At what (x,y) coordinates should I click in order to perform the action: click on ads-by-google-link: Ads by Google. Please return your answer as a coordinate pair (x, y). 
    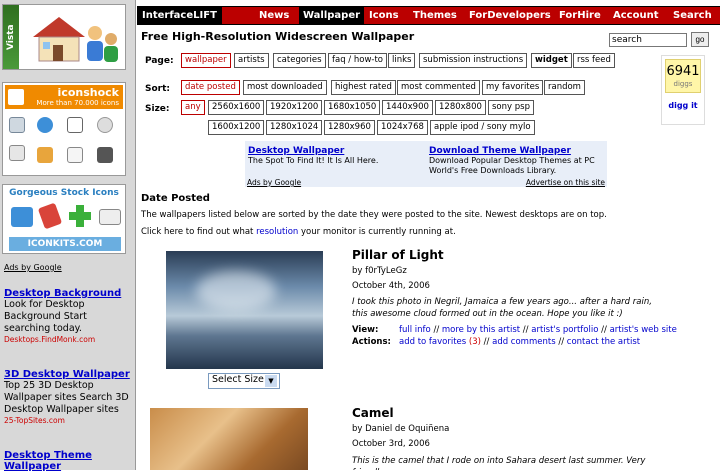
    Looking at the image, I should click on (274, 182).